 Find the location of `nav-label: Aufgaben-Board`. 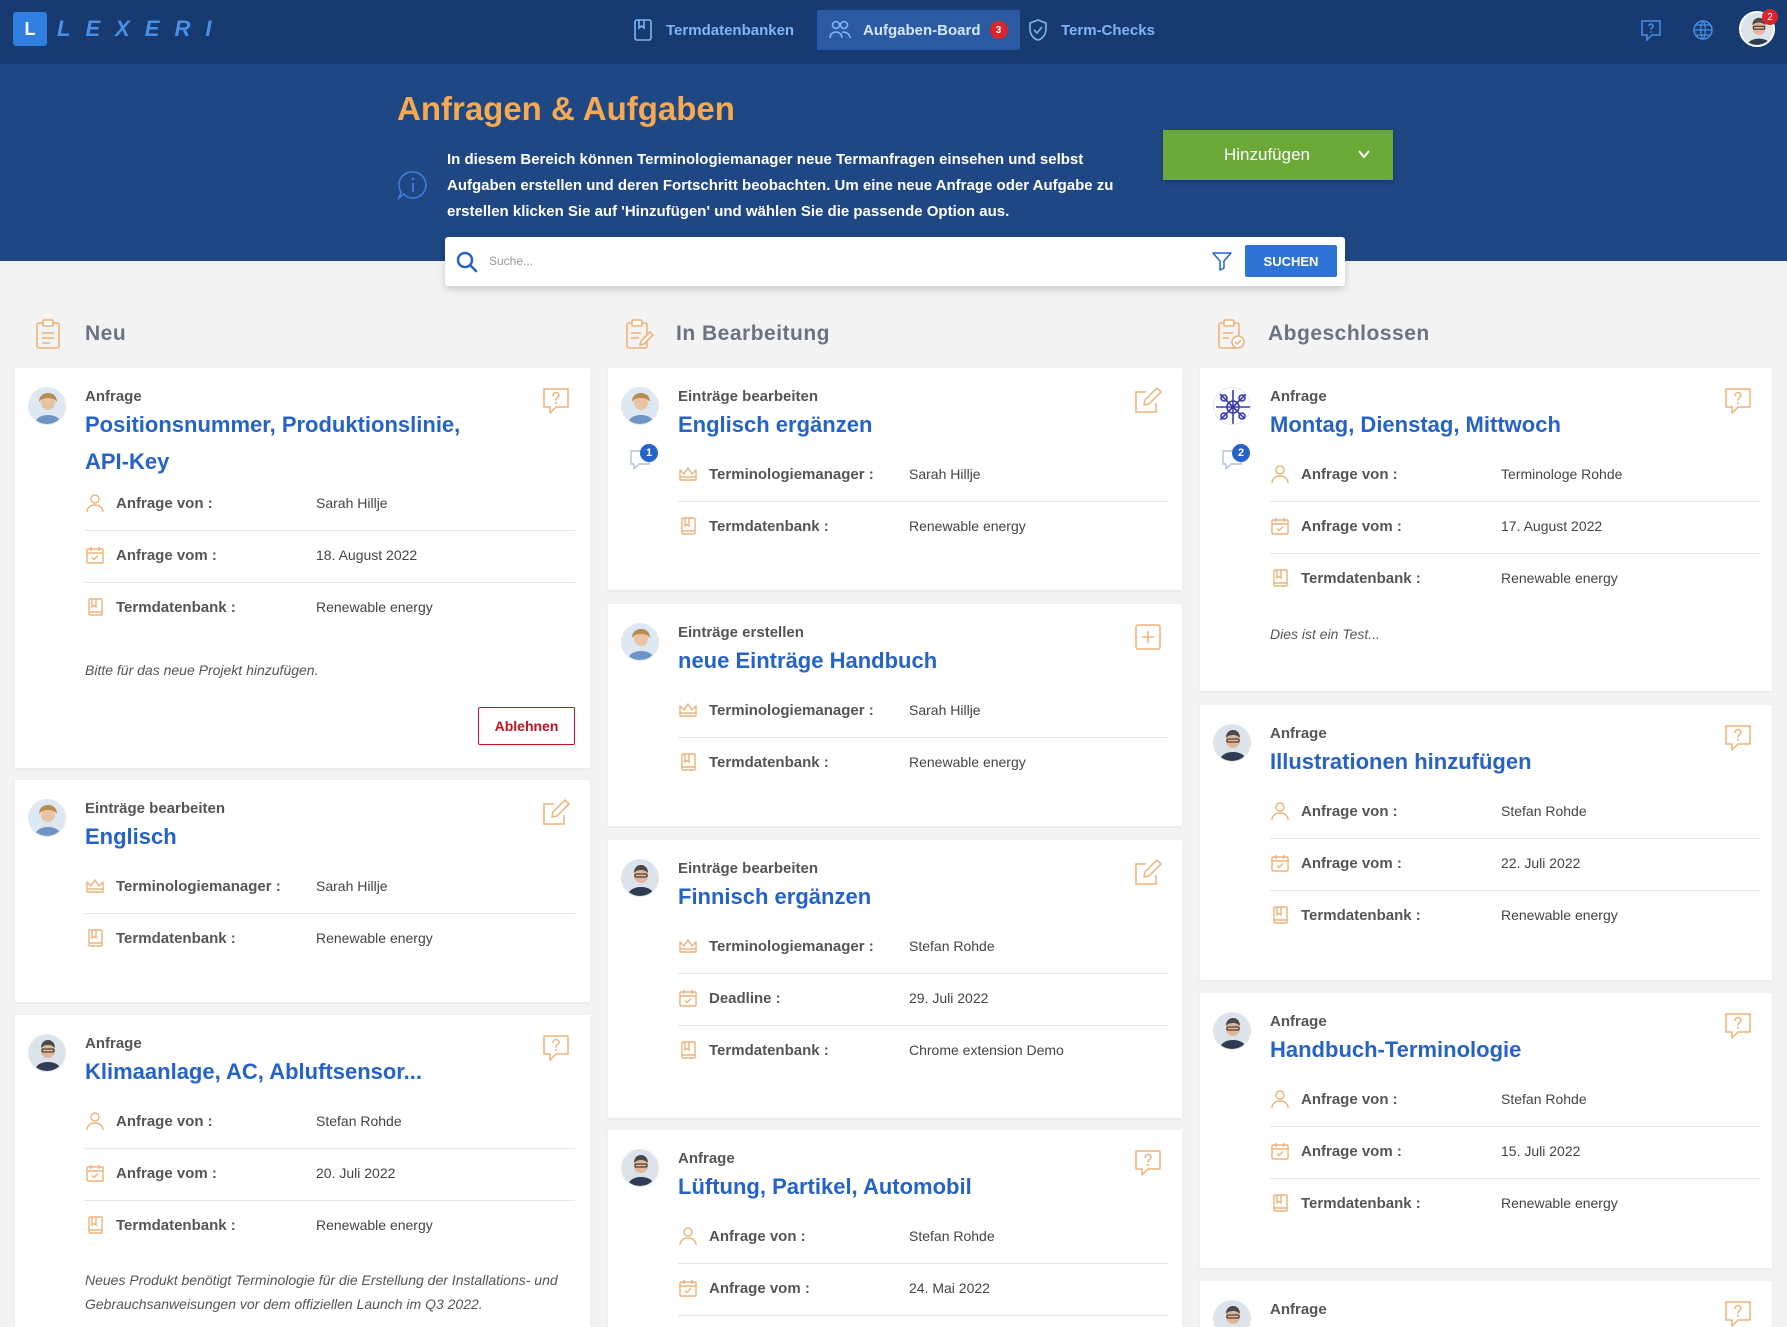

nav-label: Aufgaben-Board is located at coordinates (922, 30).